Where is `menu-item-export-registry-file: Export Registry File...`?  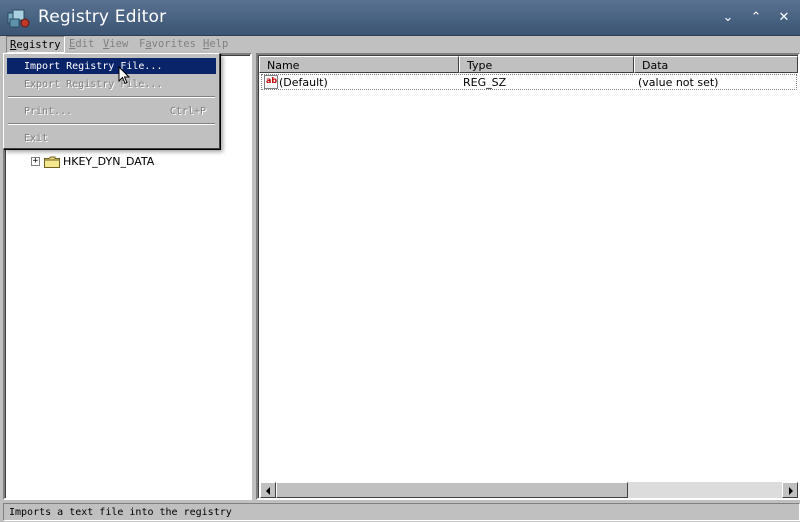
menu-item-export-registry-file: Export Registry File... is located at coordinates (111, 84).